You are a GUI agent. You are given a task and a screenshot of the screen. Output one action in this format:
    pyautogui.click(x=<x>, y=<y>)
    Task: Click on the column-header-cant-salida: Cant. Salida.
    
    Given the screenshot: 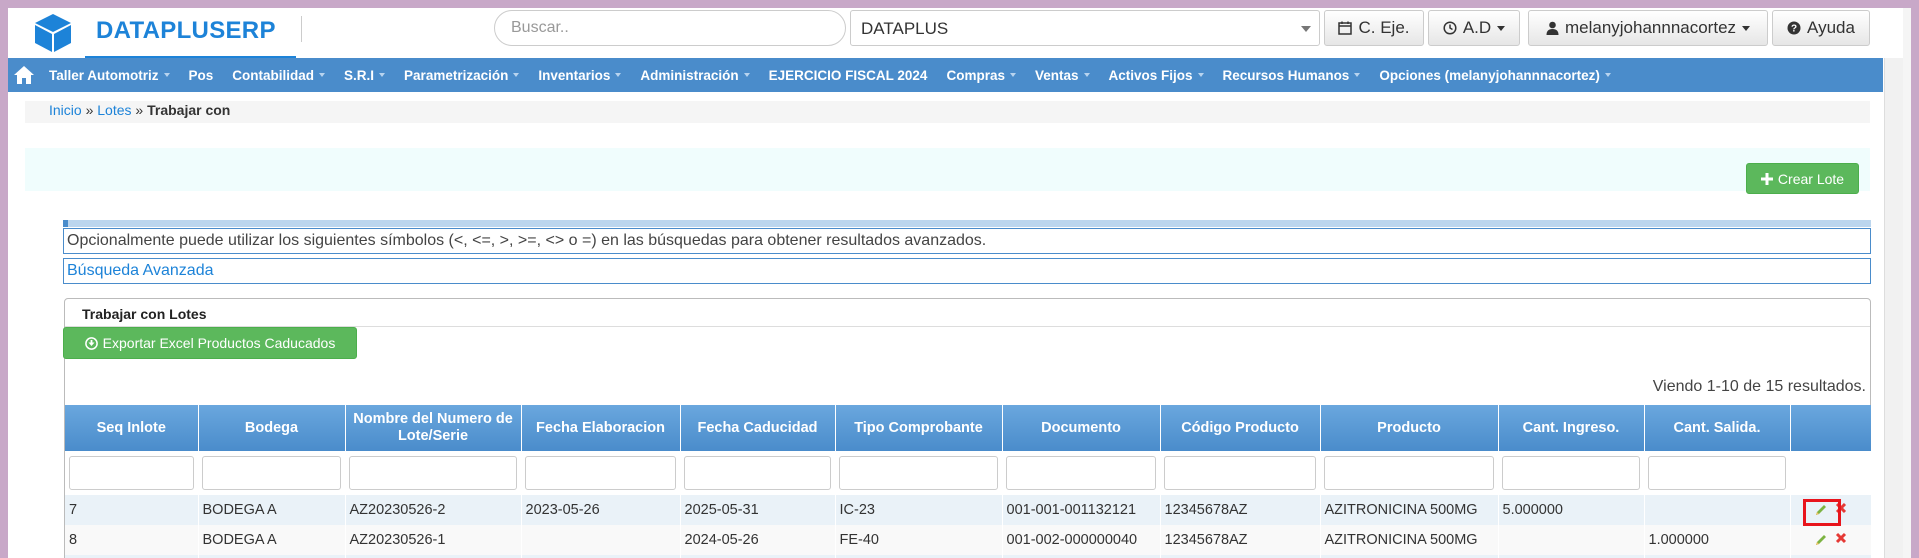 What is the action you would take?
    pyautogui.click(x=1717, y=428)
    